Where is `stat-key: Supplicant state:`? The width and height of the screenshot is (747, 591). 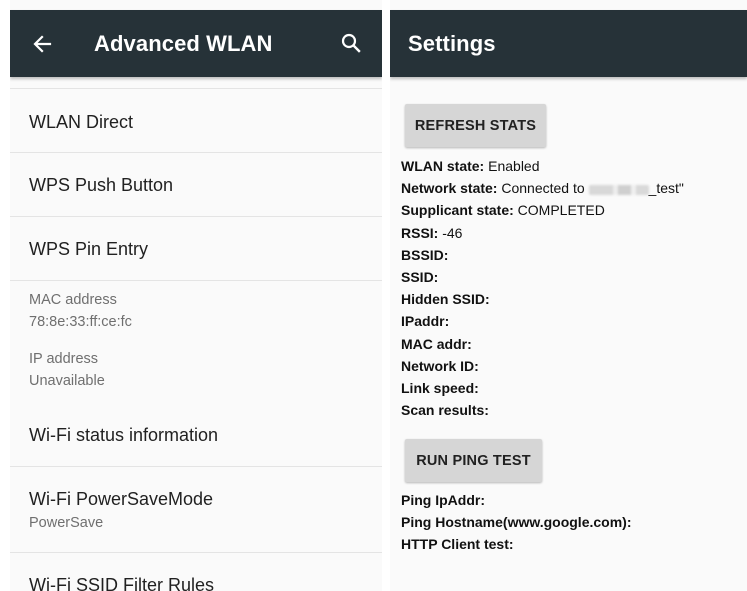 stat-key: Supplicant state: is located at coordinates (457, 210).